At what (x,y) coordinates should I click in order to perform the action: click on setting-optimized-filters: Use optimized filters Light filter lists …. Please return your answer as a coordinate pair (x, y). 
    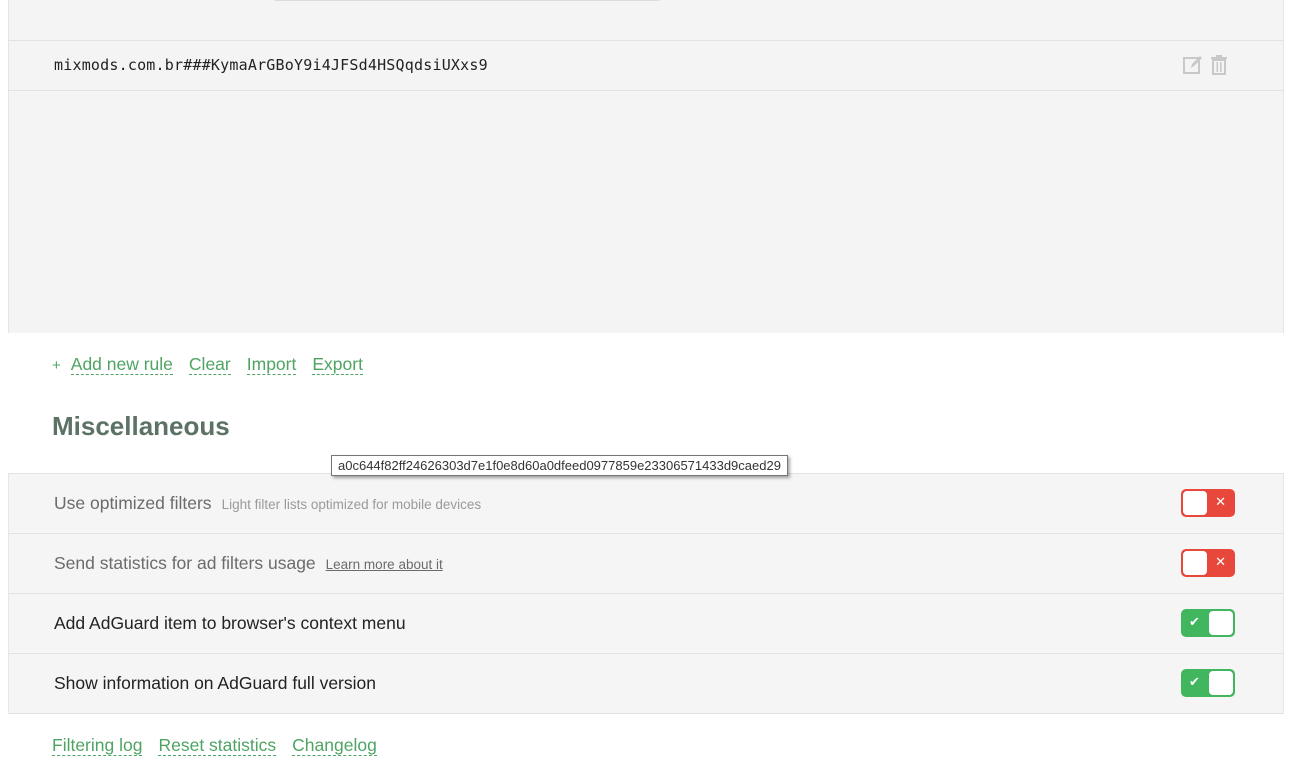
    Looking at the image, I should click on (646, 504).